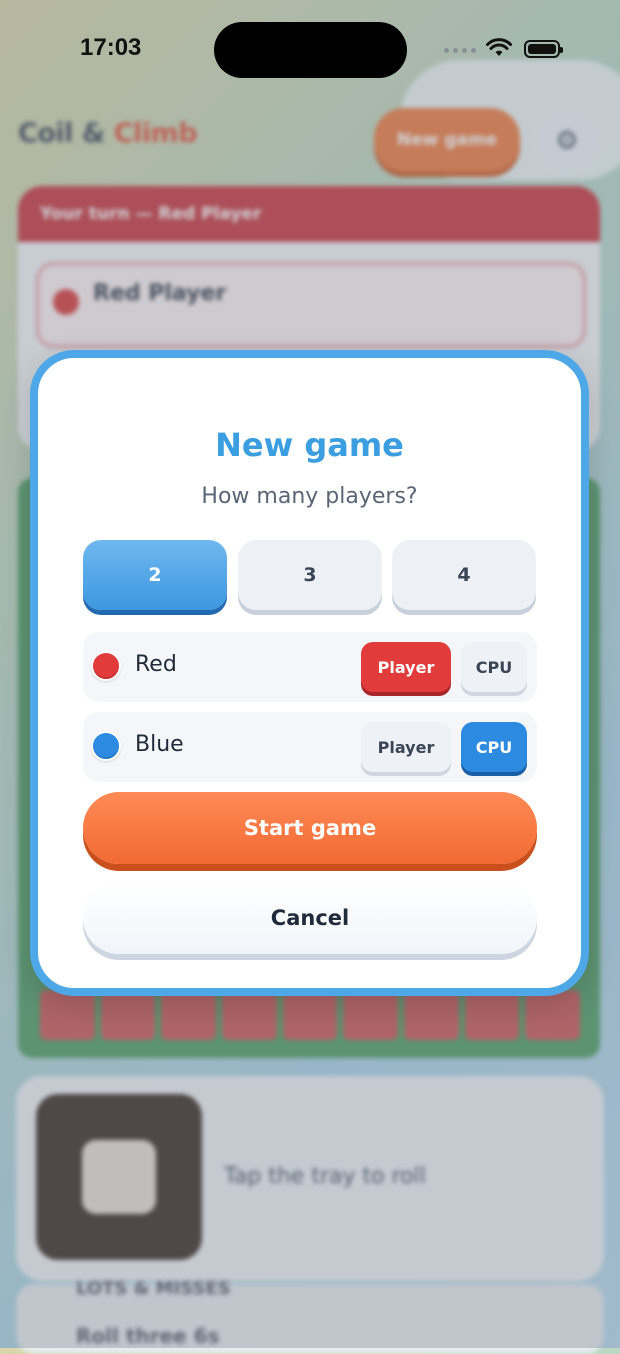  What do you see at coordinates (310, 918) in the screenshot?
I see `cancel-button: Cancel` at bounding box center [310, 918].